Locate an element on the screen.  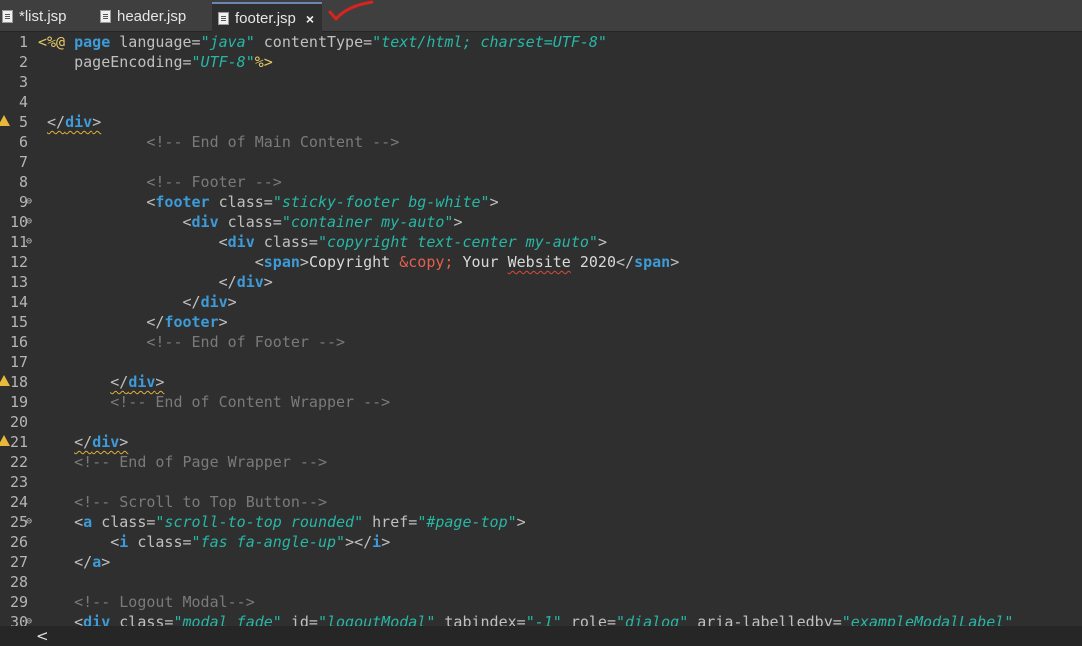
code-text: <div class="container my-auto"> is located at coordinates (250, 222).